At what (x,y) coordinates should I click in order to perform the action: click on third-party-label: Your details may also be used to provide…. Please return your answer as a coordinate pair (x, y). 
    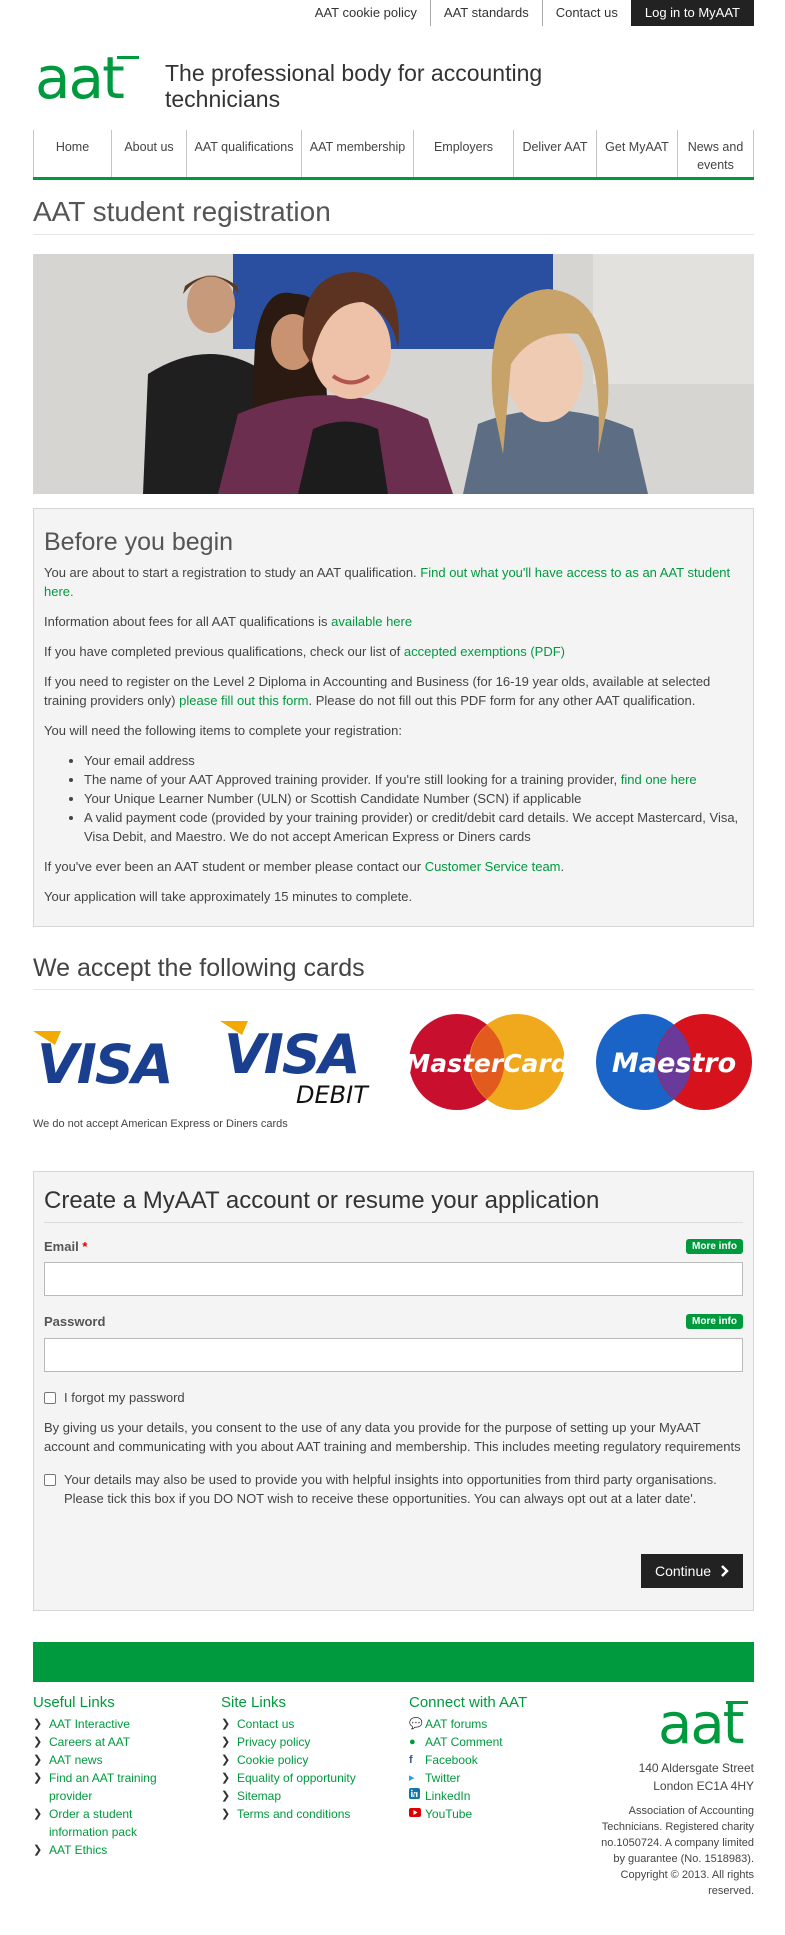
    Looking at the image, I should click on (390, 1488).